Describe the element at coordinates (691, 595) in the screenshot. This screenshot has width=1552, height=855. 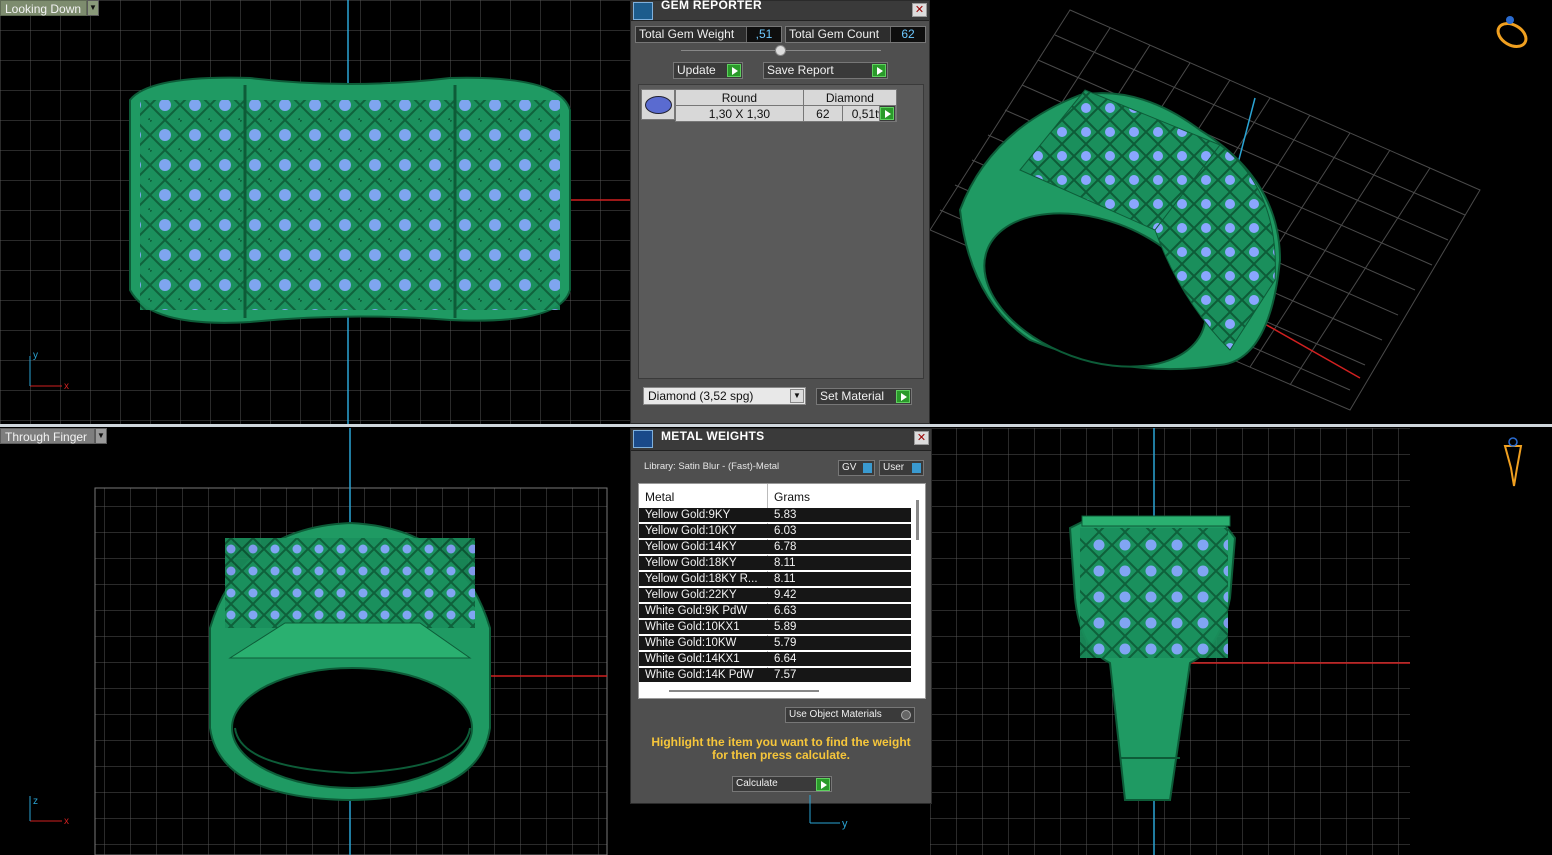
I see `metal-name: Yellow Gold:22KY` at that location.